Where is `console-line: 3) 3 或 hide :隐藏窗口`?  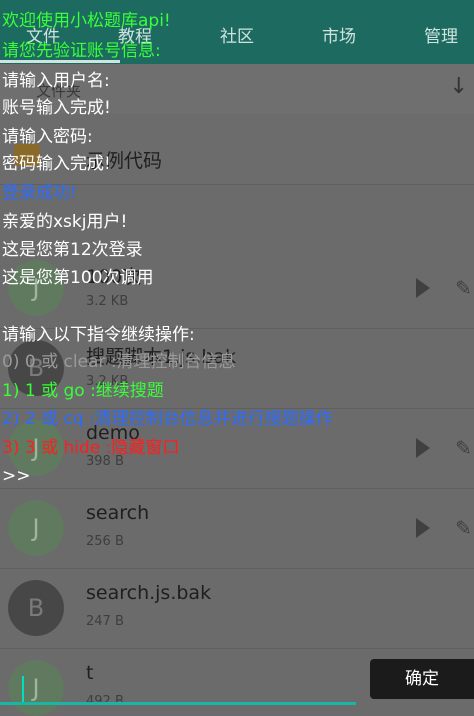
console-line: 3) 3 或 hide :隐藏窗口 is located at coordinates (91, 448).